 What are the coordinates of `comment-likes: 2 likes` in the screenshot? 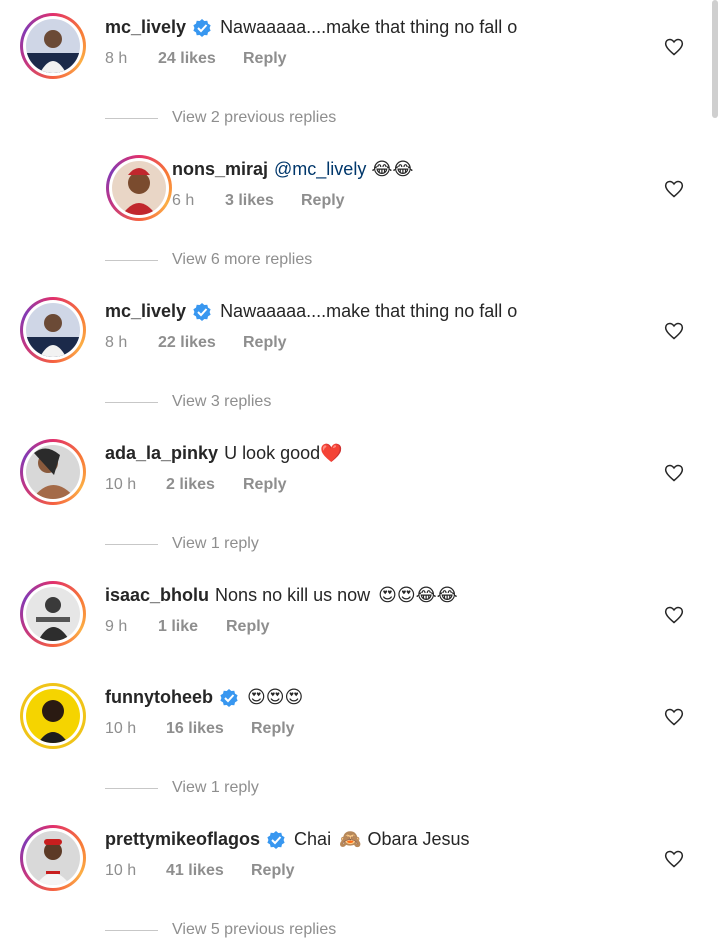 It's located at (190, 485).